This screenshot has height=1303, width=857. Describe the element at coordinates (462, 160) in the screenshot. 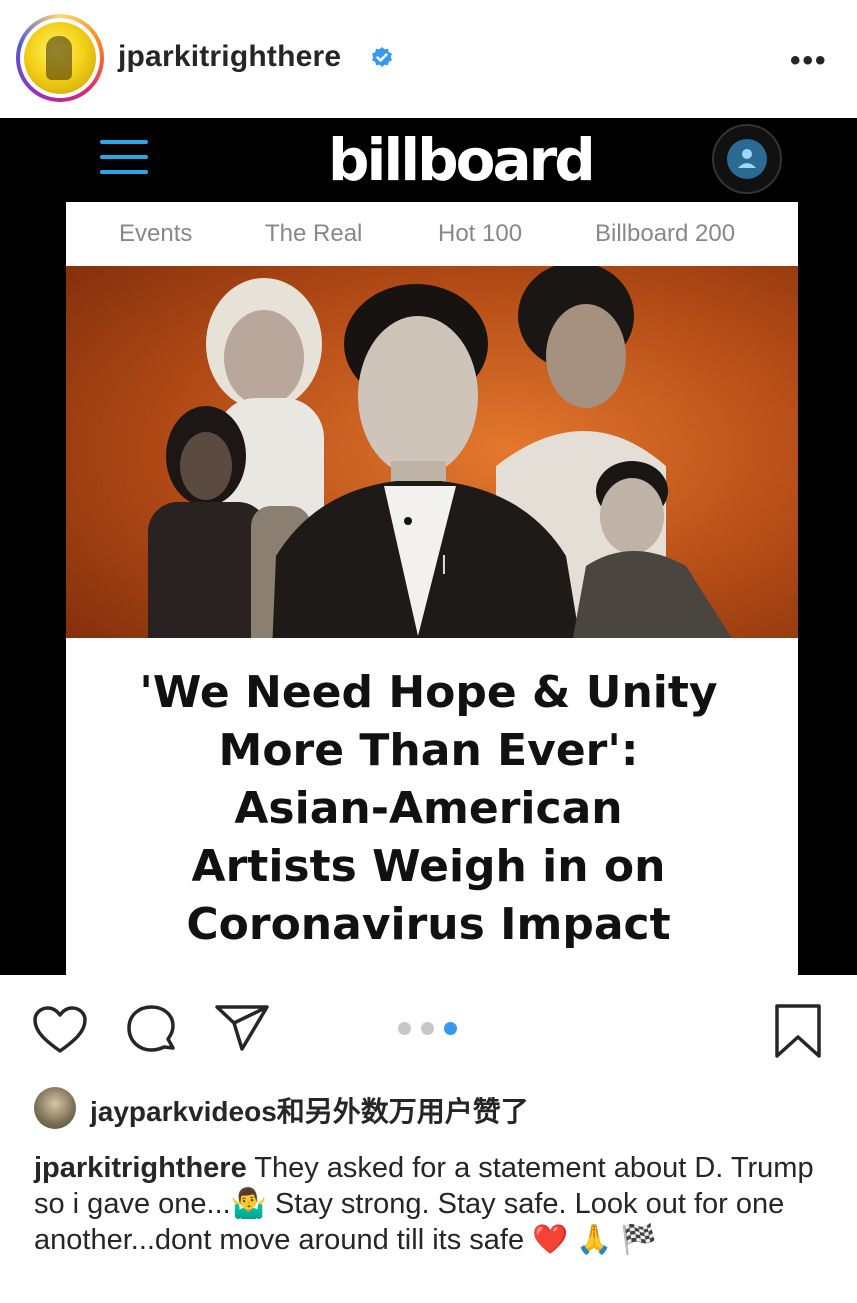

I see `billboard-logo: billboard` at that location.